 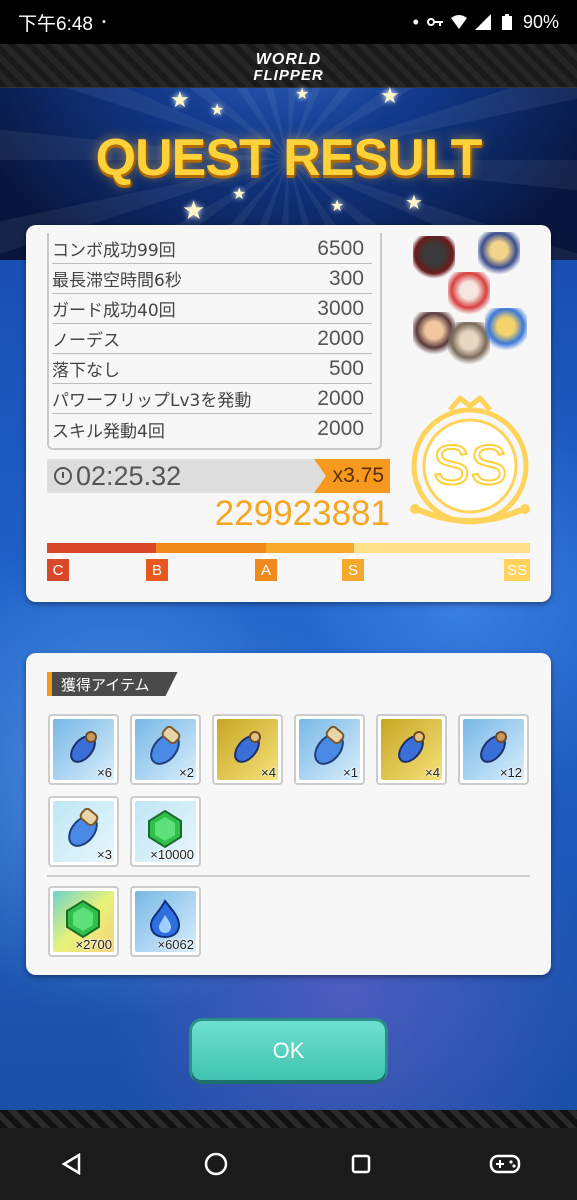 What do you see at coordinates (58, 570) in the screenshot?
I see `rank-mark-c: C` at bounding box center [58, 570].